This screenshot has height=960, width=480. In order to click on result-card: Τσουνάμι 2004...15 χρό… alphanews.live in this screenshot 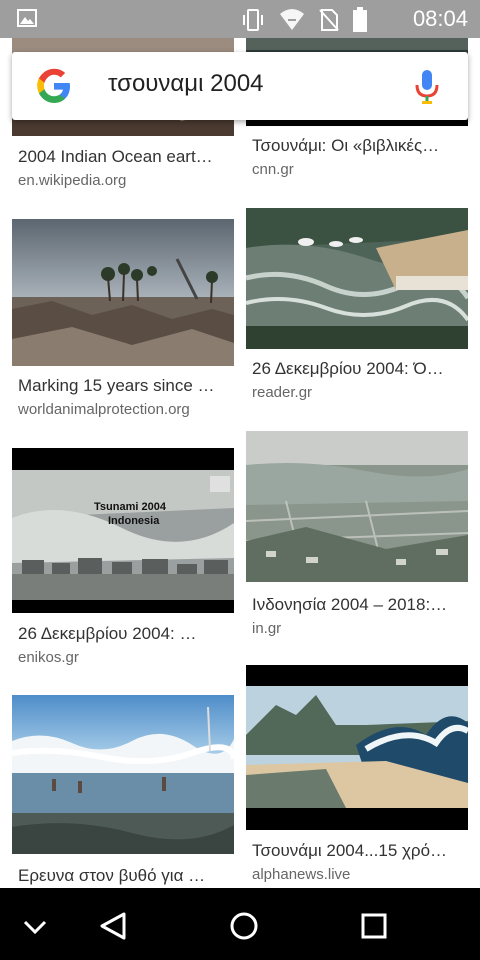, I will do `click(357, 776)`.